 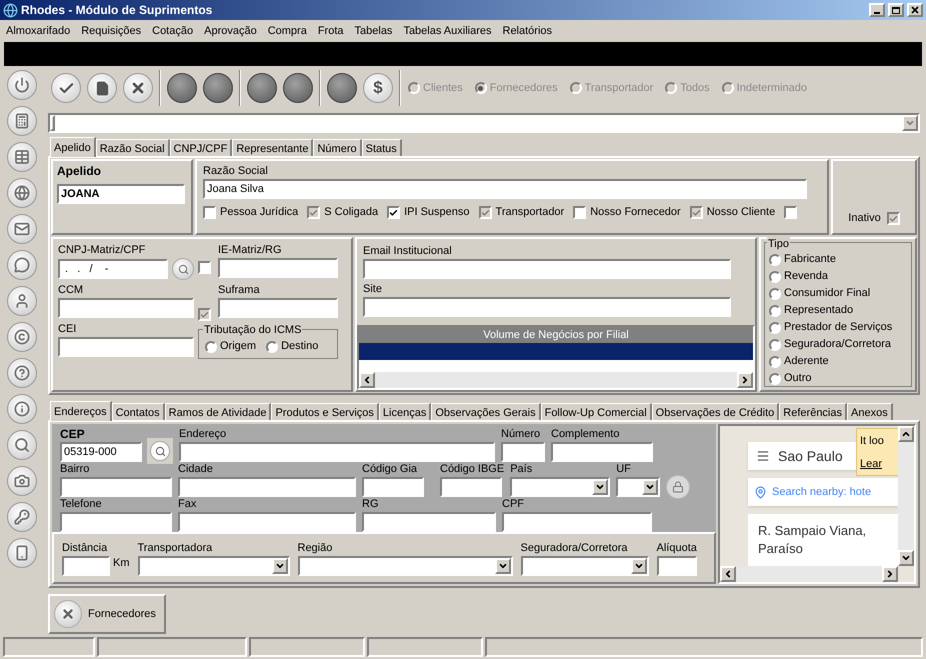 I want to click on radio-option: Aderente, so click(x=838, y=361).